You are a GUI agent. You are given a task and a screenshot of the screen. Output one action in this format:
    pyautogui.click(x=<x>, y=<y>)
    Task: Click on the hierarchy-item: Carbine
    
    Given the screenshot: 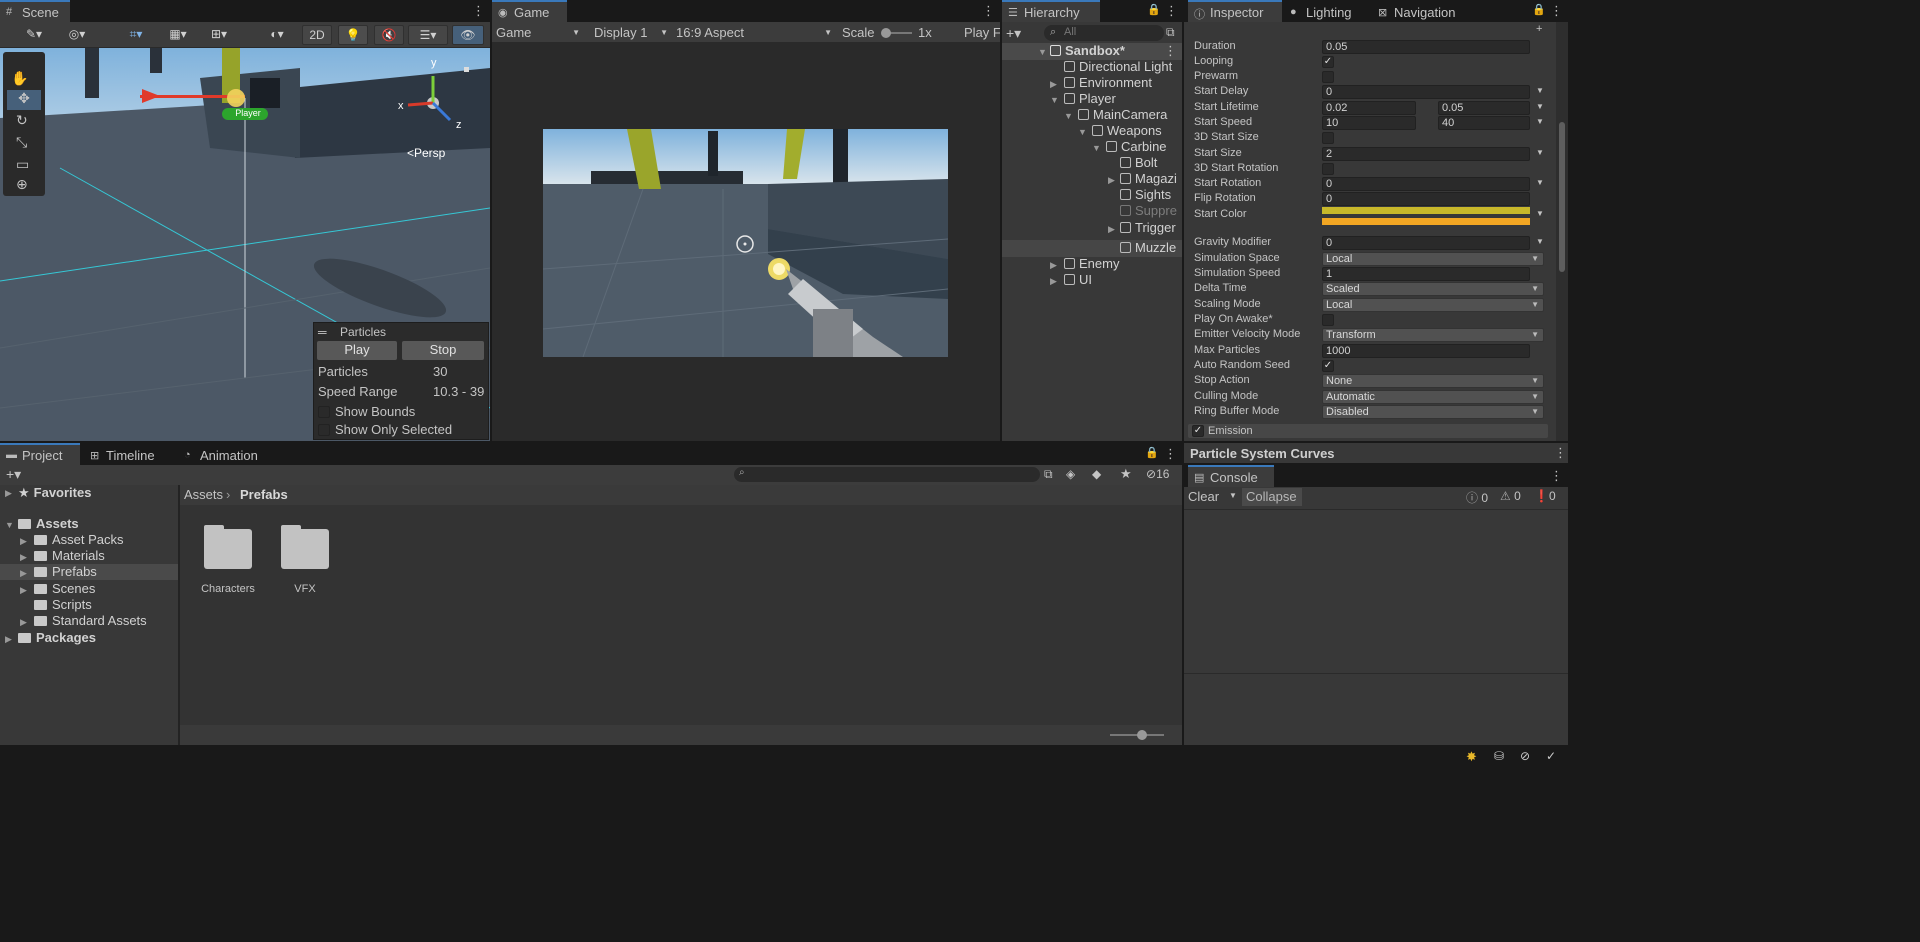 What is the action you would take?
    pyautogui.click(x=1136, y=147)
    